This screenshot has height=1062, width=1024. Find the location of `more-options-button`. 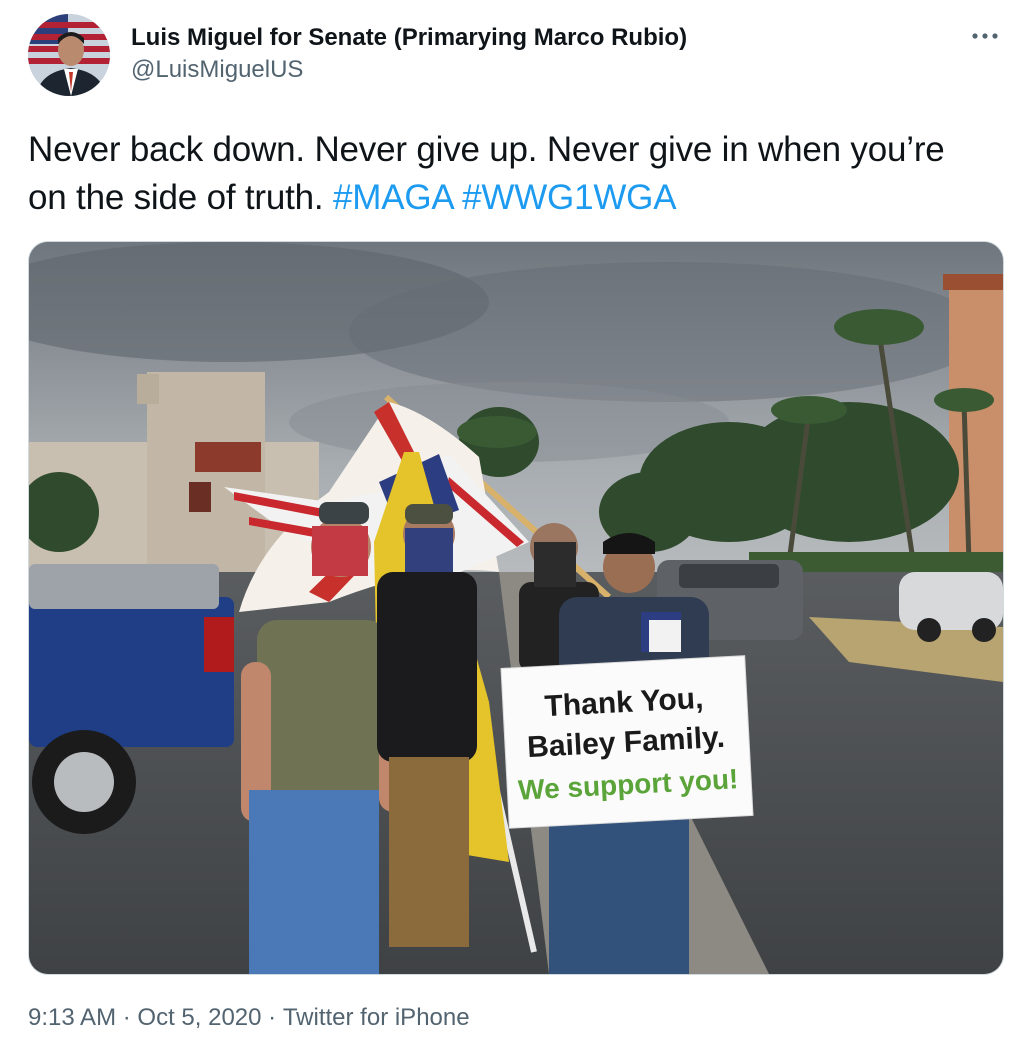

more-options-button is located at coordinates (985, 36).